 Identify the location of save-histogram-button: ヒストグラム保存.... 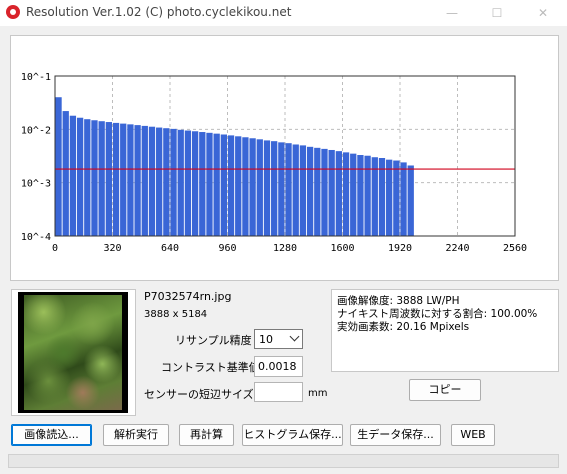
(292, 435).